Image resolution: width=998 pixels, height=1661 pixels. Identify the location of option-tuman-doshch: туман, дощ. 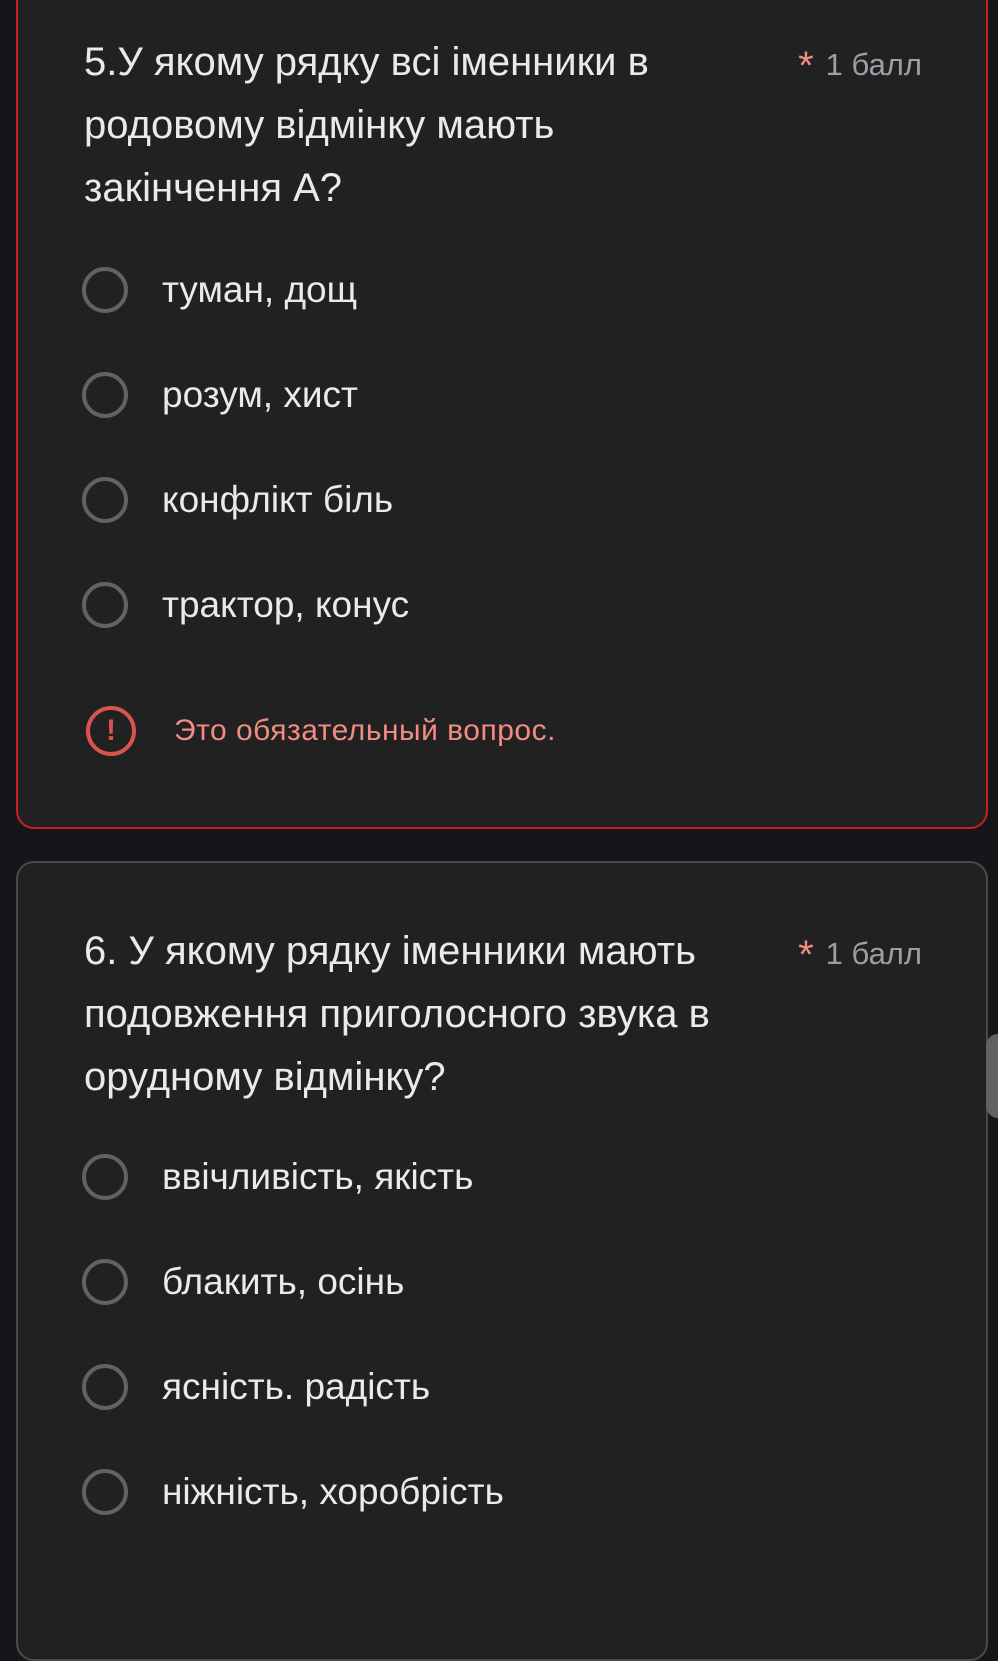
(219, 290).